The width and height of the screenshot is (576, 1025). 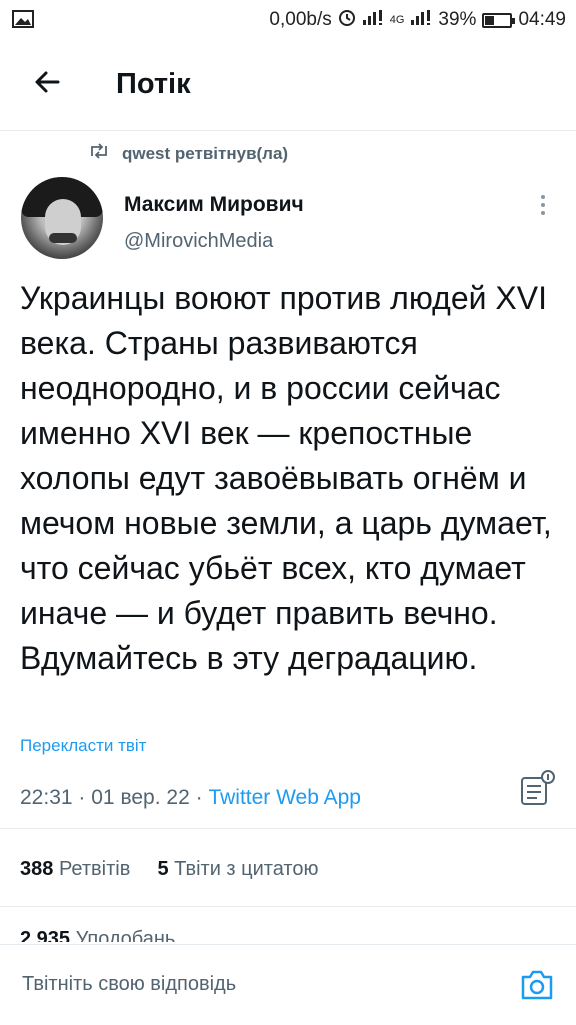 I want to click on tweet-stats: 388 Ретвітів 5 Твіти з цитатою, so click(x=169, y=869).